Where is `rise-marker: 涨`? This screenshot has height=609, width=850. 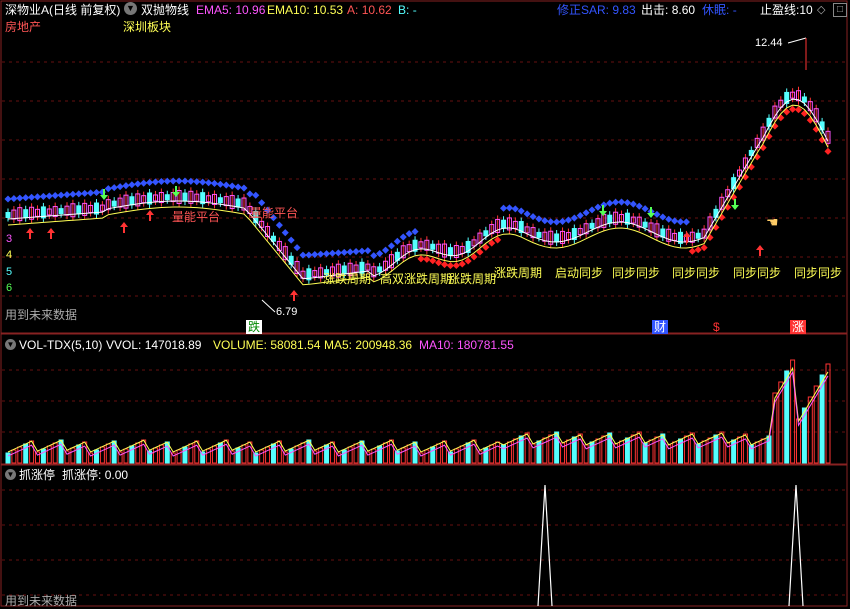
rise-marker: 涨 is located at coordinates (798, 327).